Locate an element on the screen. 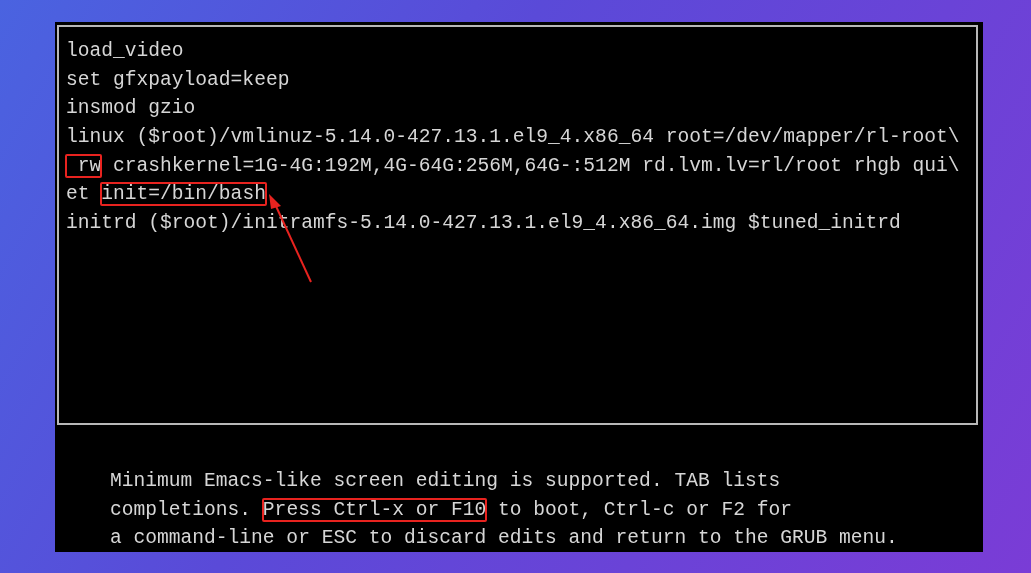  highlighted-text: Press Ctrl-x or F10 is located at coordinates (374, 509).